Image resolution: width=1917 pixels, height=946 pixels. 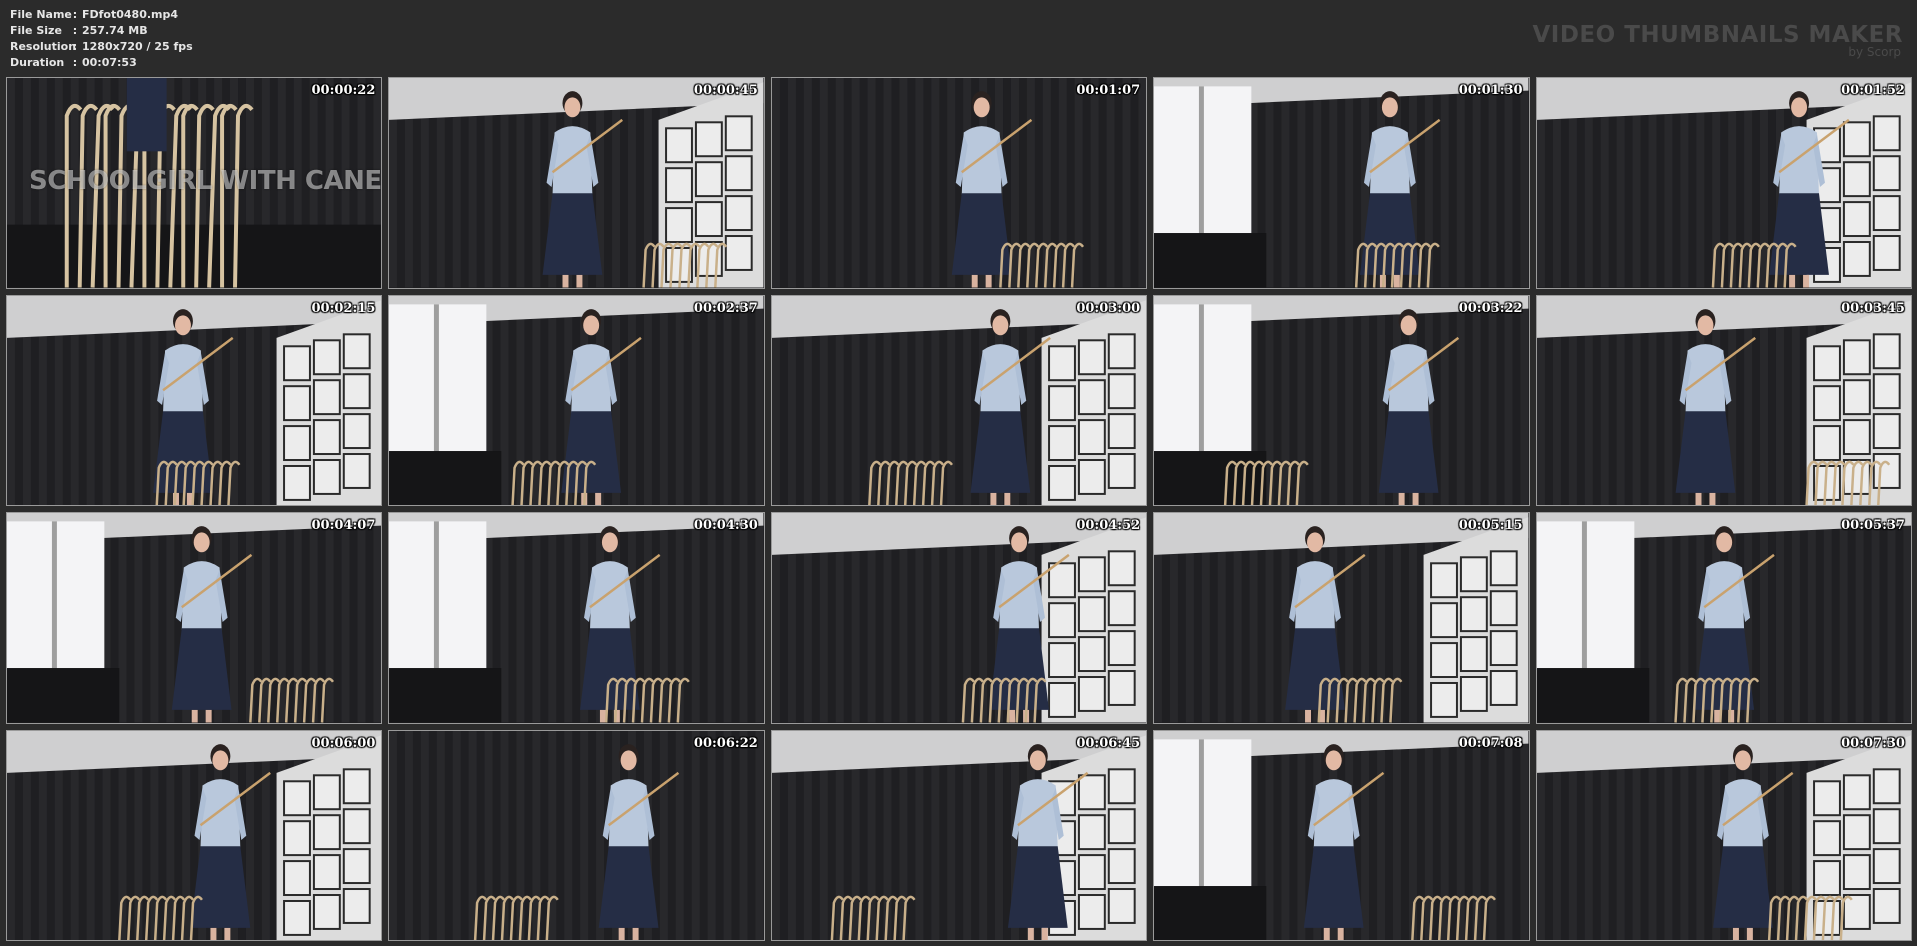 I want to click on resolution-value: 1280x720 / 25 fps, so click(x=137, y=46).